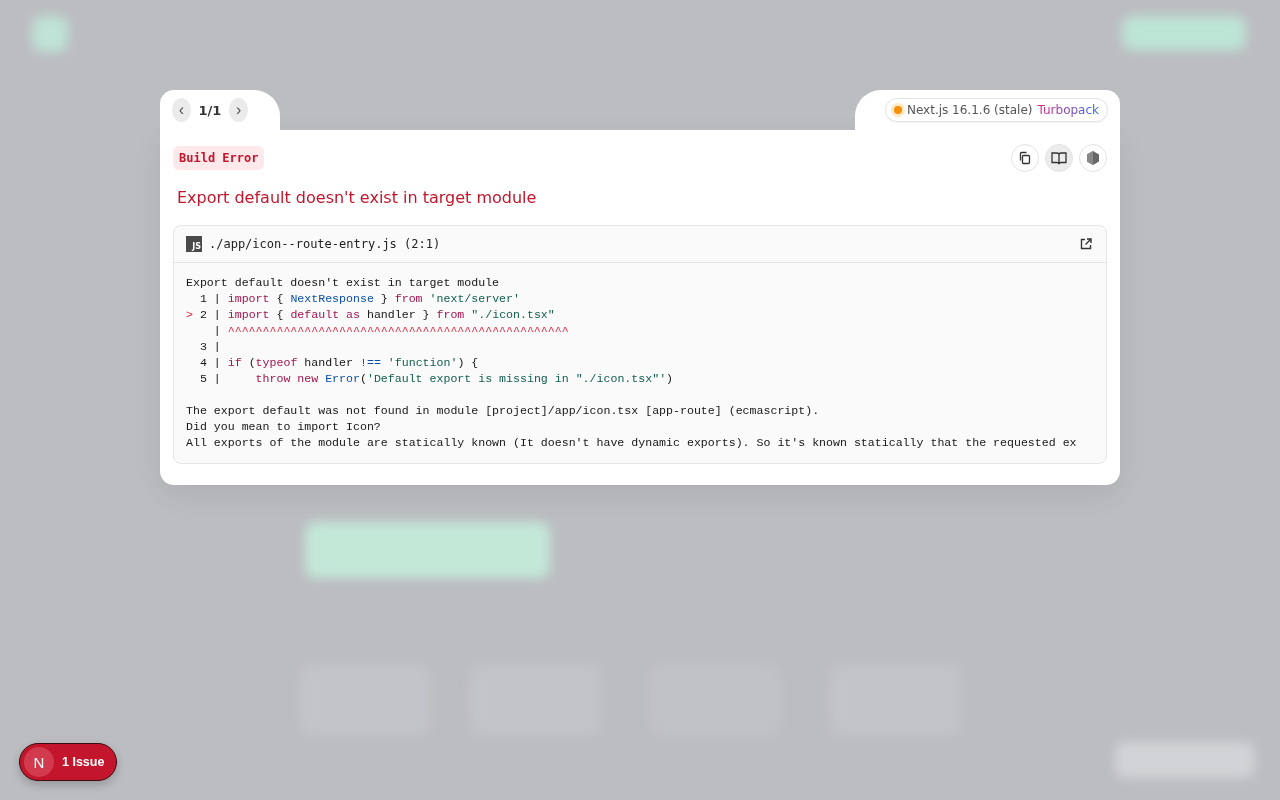  Describe the element at coordinates (219, 158) in the screenshot. I see `error-type-label: Build Error` at that location.